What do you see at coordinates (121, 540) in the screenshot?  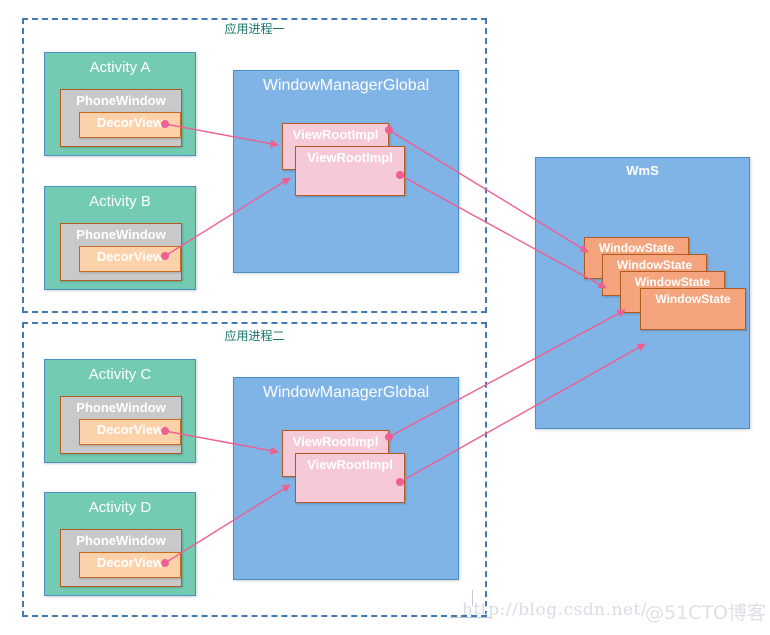 I see `phonewindow-label-d: PhoneWindow` at bounding box center [121, 540].